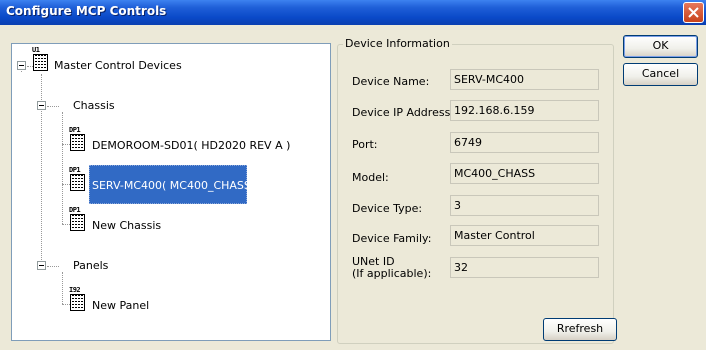 This screenshot has width=706, height=350. I want to click on tree-item-demoroom-sd01: DEMOROOM-SD01( HD2020 REV A ), so click(191, 145).